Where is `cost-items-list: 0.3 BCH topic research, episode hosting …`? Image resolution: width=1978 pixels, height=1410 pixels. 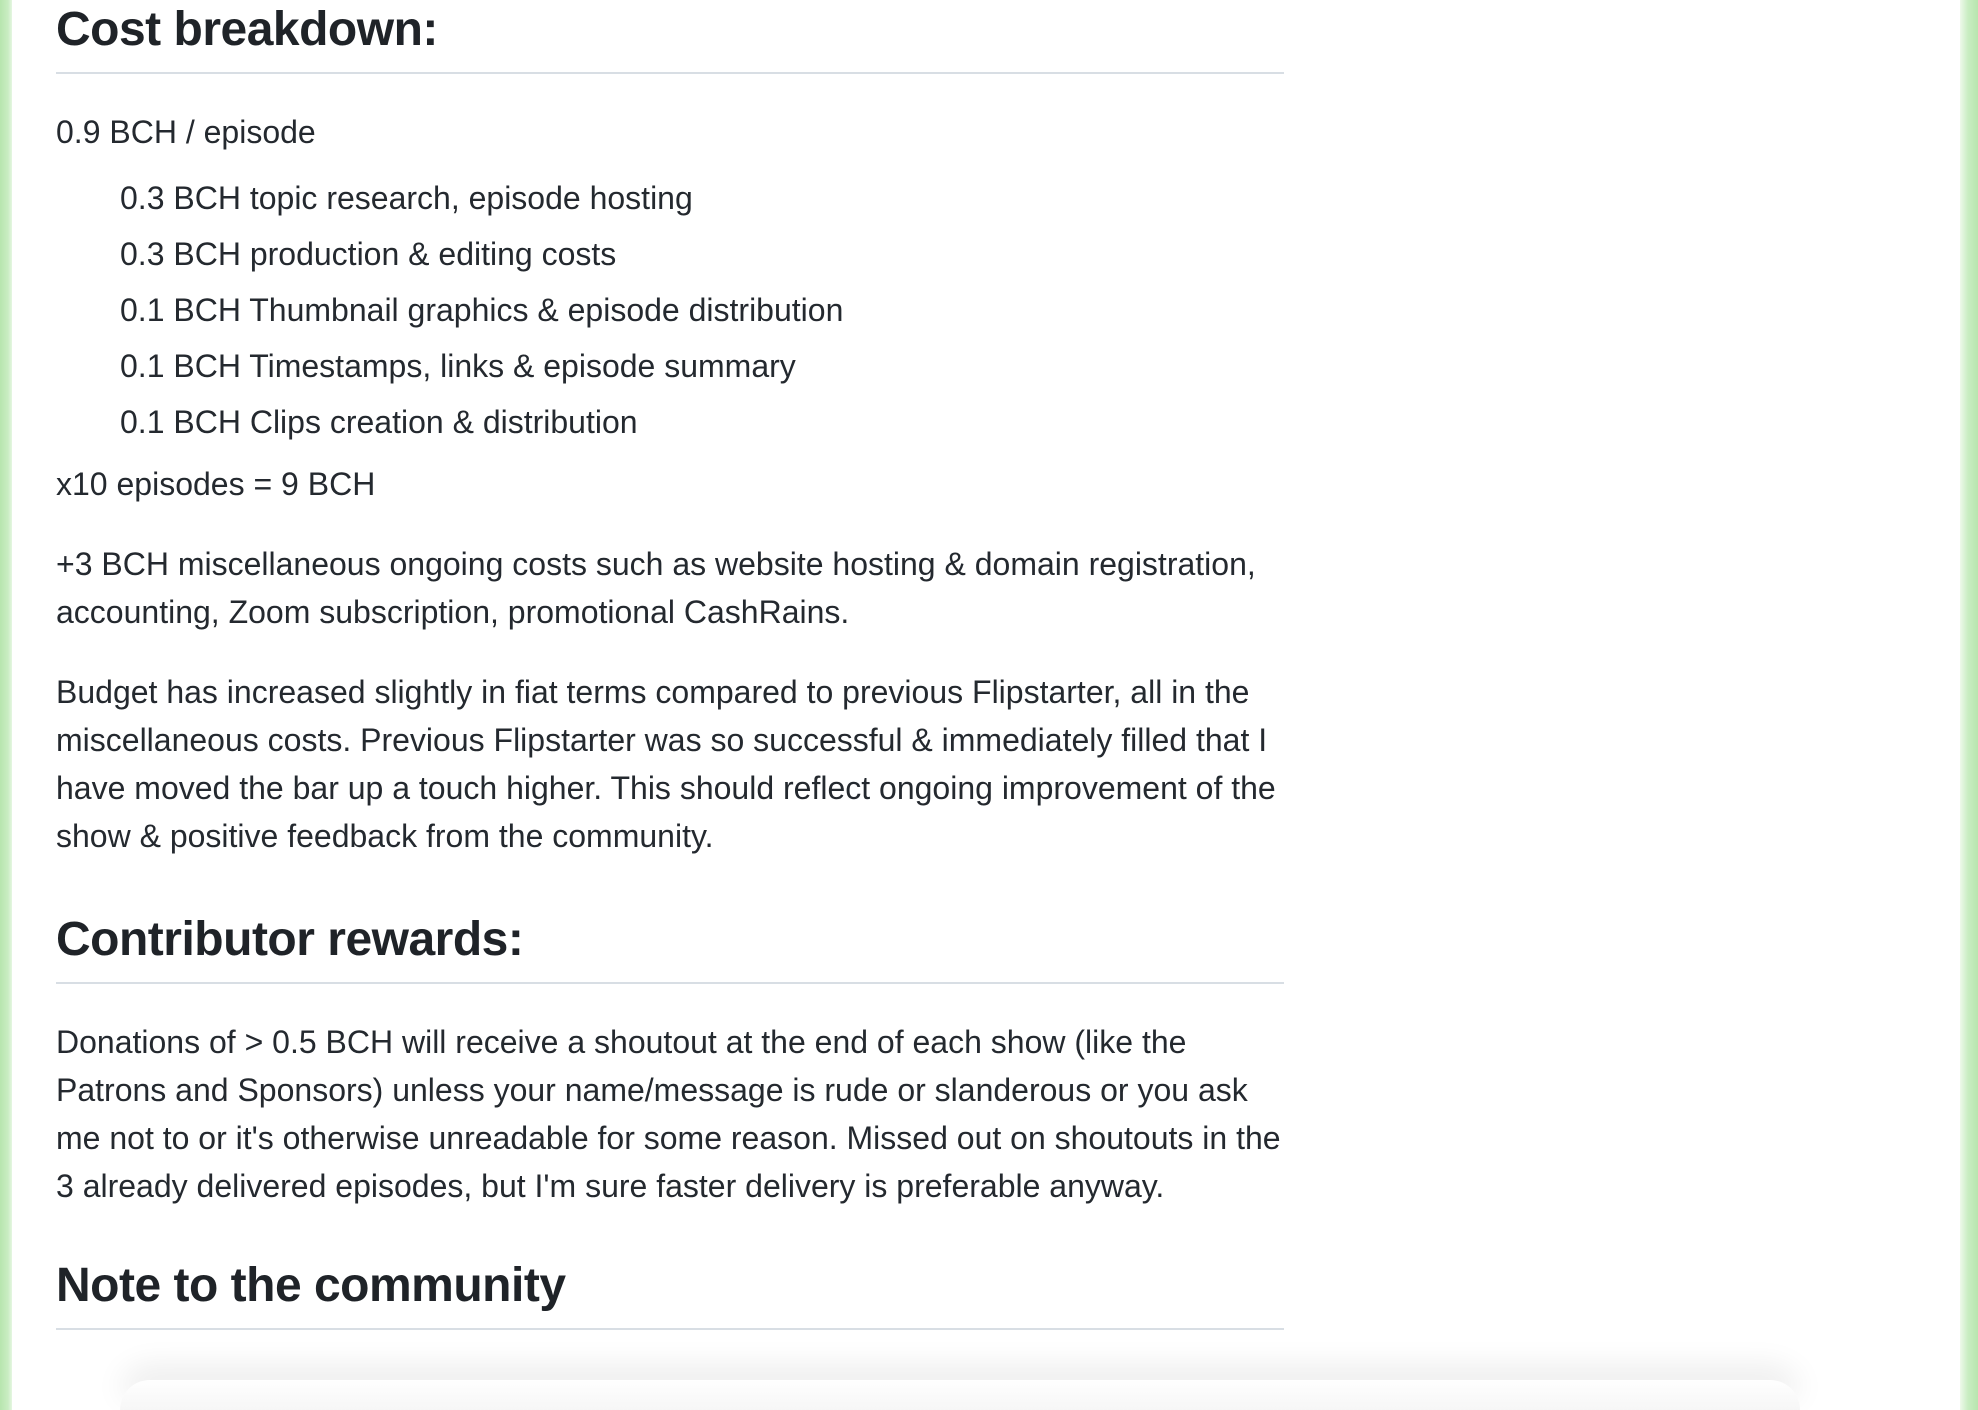 cost-items-list: 0.3 BCH topic research, episode hosting … is located at coordinates (670, 310).